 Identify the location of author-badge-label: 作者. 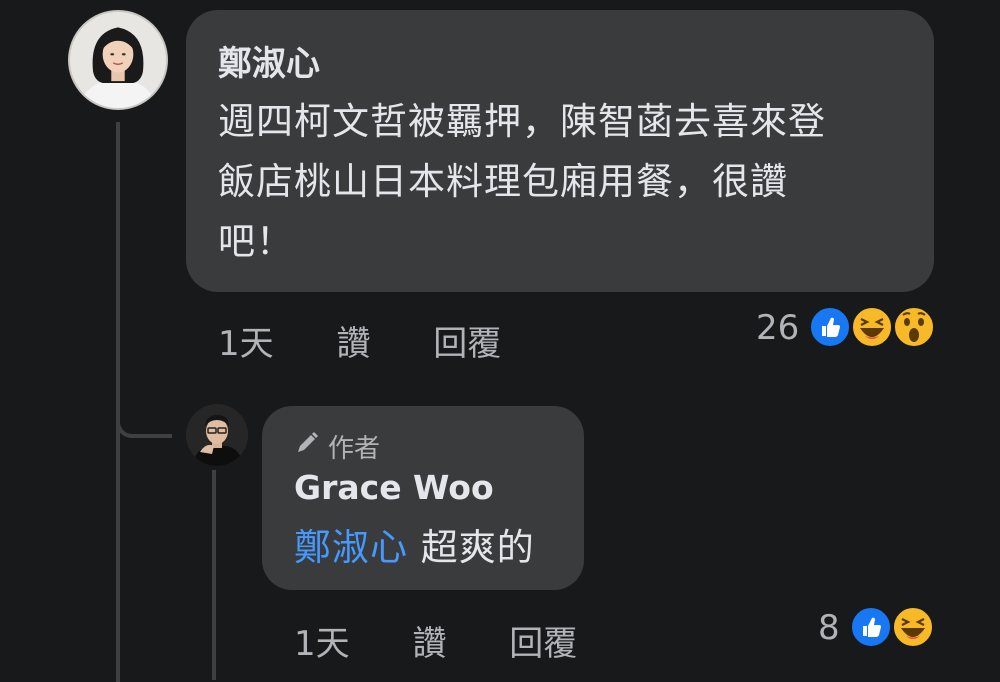
(354, 449).